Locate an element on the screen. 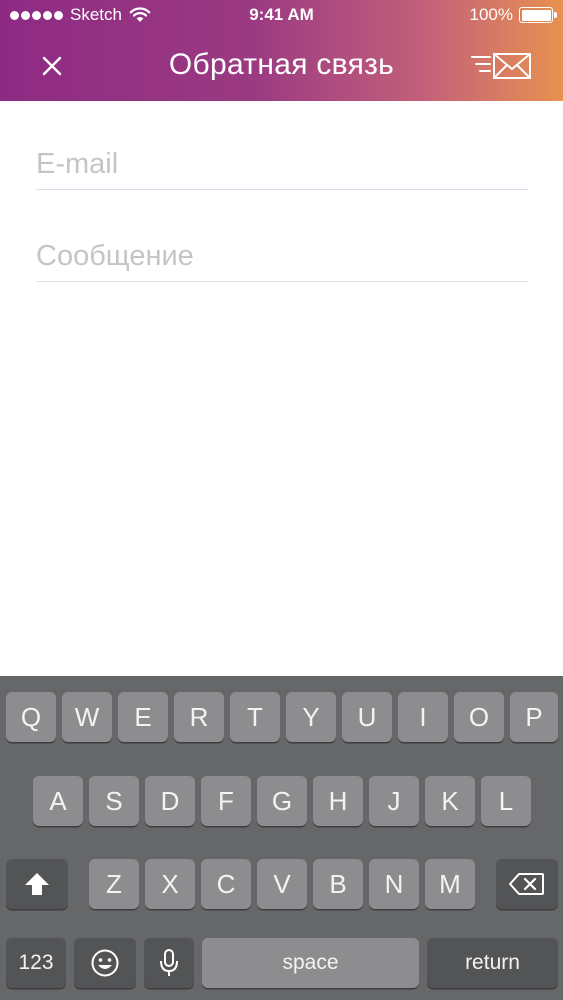  shift-key is located at coordinates (37, 884).